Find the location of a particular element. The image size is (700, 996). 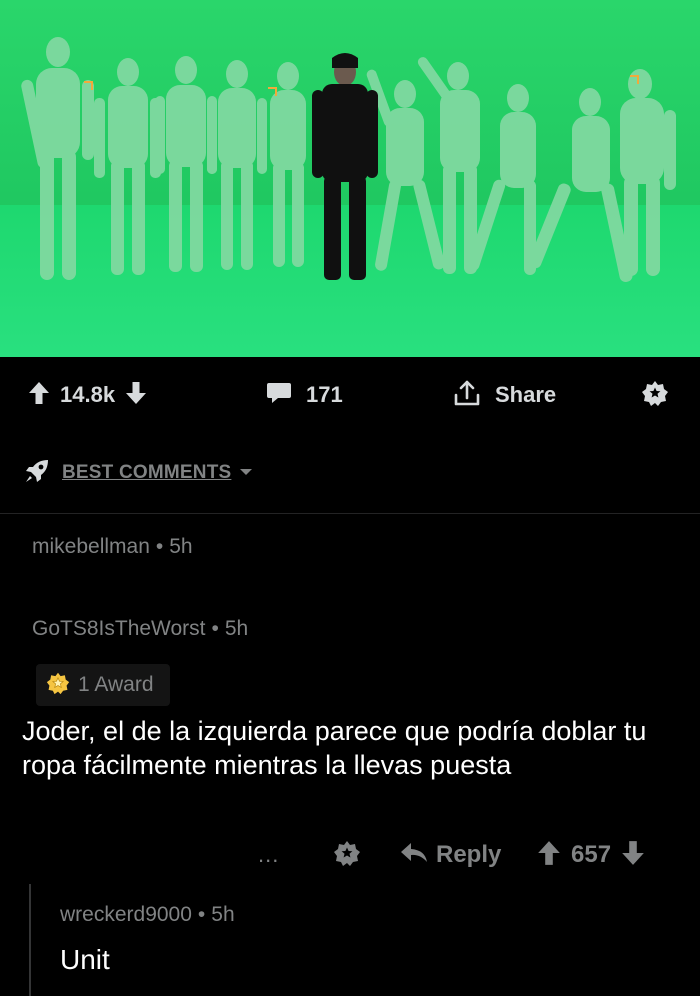

reply-age: 5h is located at coordinates (223, 914).